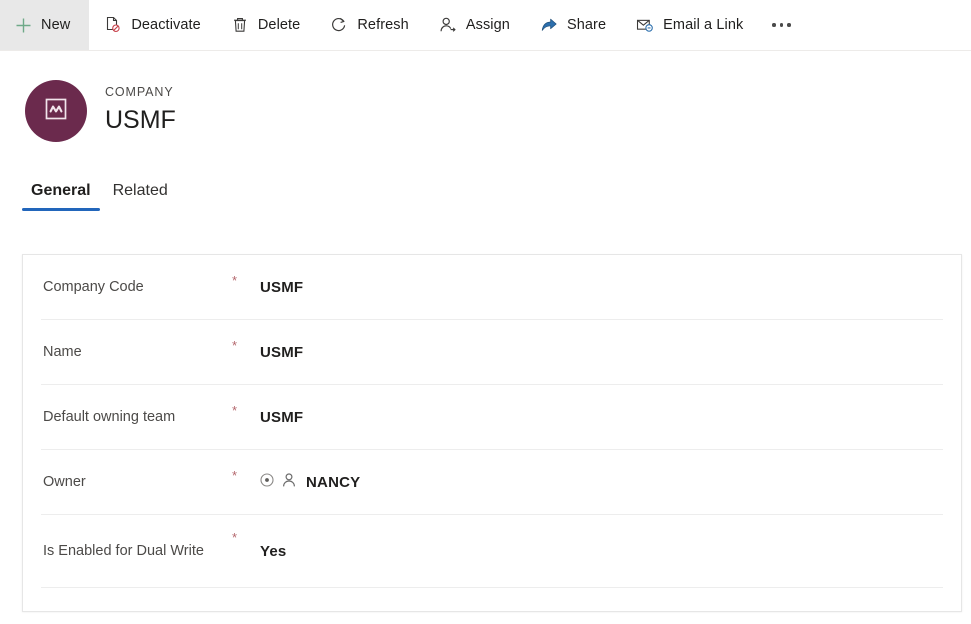  Describe the element at coordinates (278, 482) in the screenshot. I see `owner-lookup-icons` at that location.